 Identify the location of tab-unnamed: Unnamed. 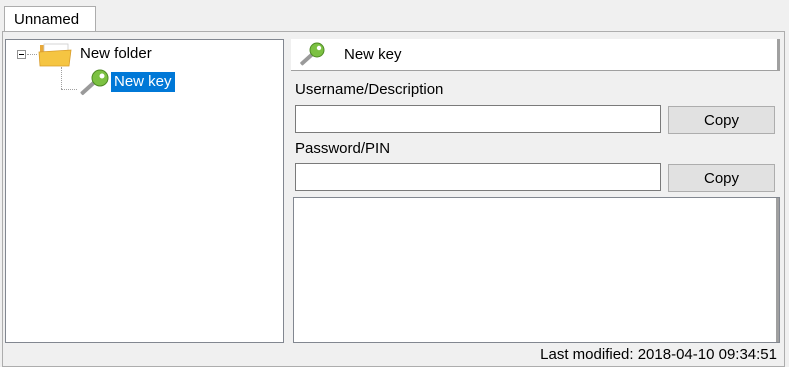
(50, 19).